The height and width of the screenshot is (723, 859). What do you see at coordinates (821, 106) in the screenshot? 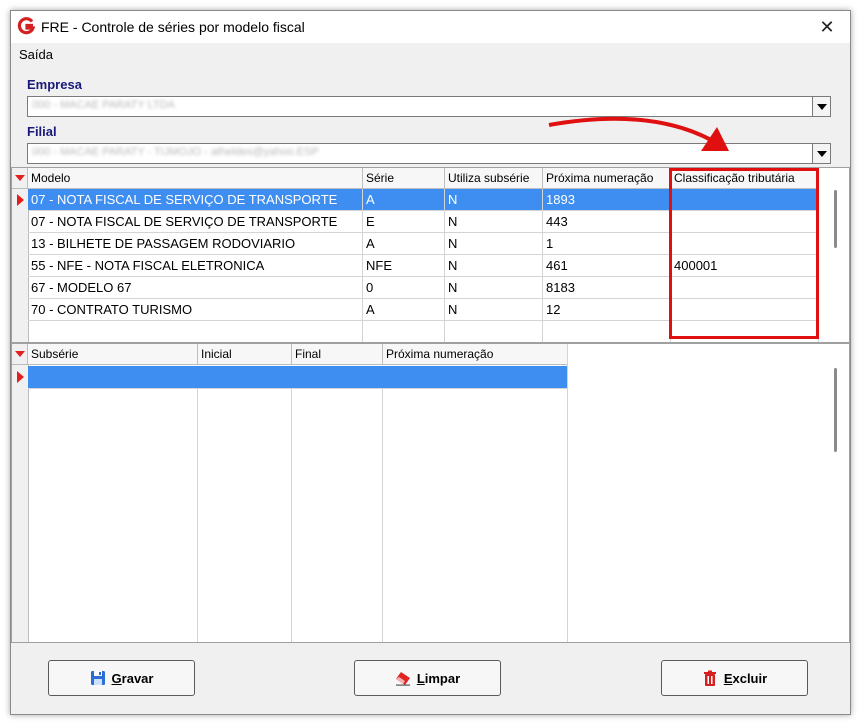
I see `empresa-dropdown-button` at bounding box center [821, 106].